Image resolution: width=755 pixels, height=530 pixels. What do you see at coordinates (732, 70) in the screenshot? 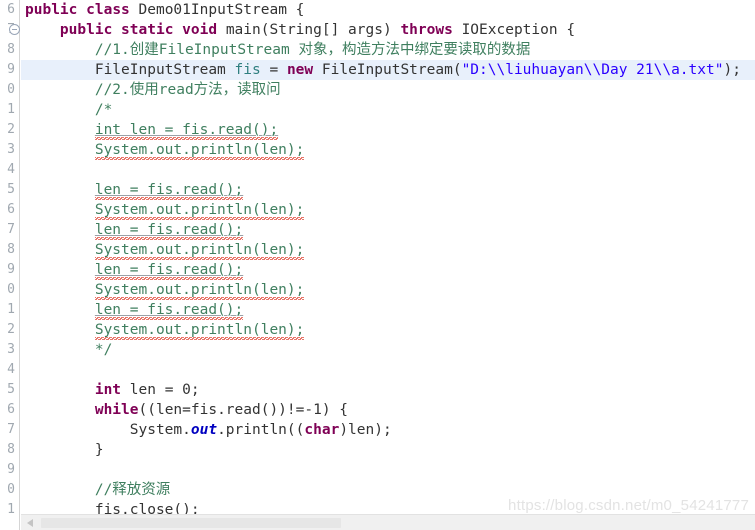
I see `line-tail-token: );` at bounding box center [732, 70].